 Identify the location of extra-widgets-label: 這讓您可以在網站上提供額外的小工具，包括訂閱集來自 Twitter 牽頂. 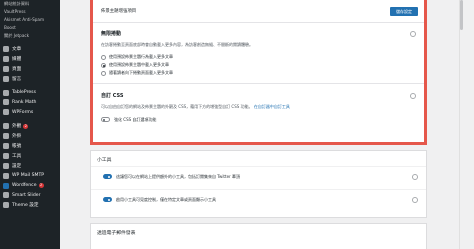
(178, 176).